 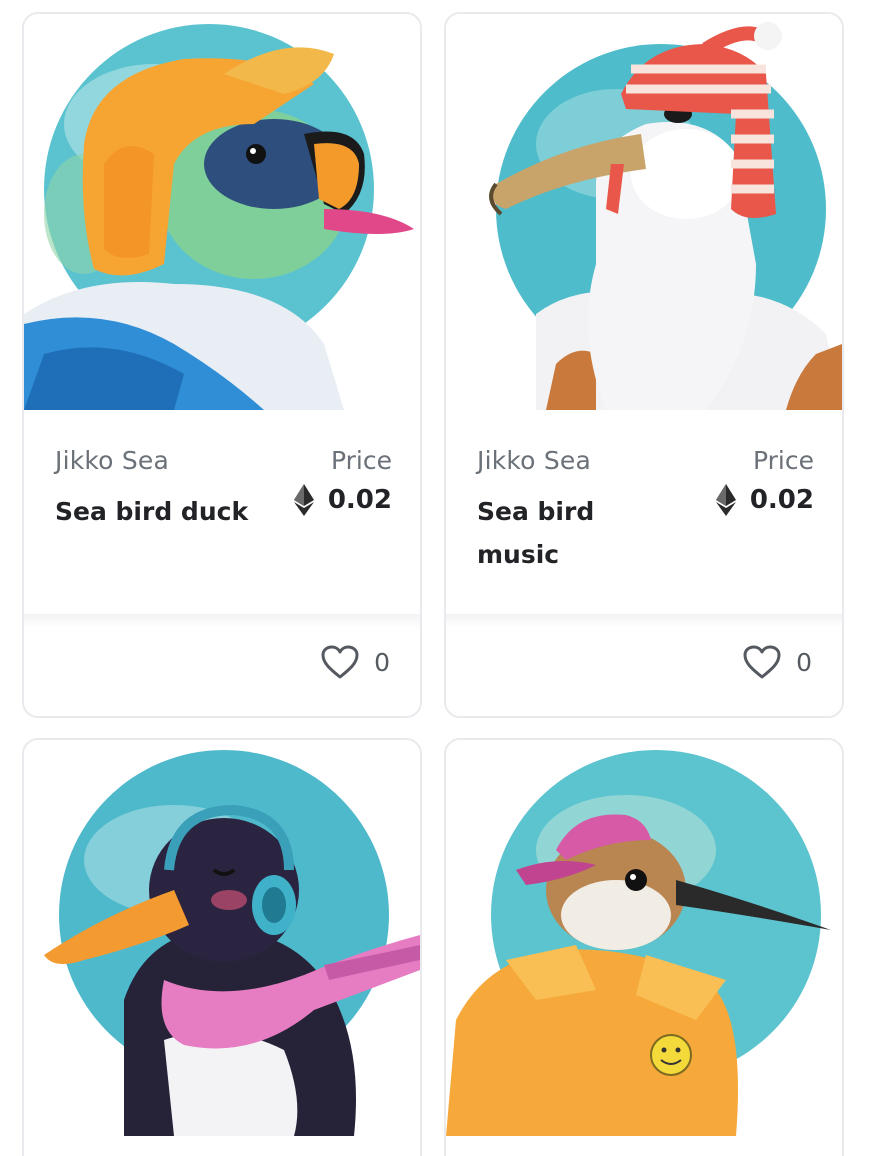 I want to click on nft-card-info: Jikko Sea Sea bird duck Price 0.02, so click(x=222, y=512).